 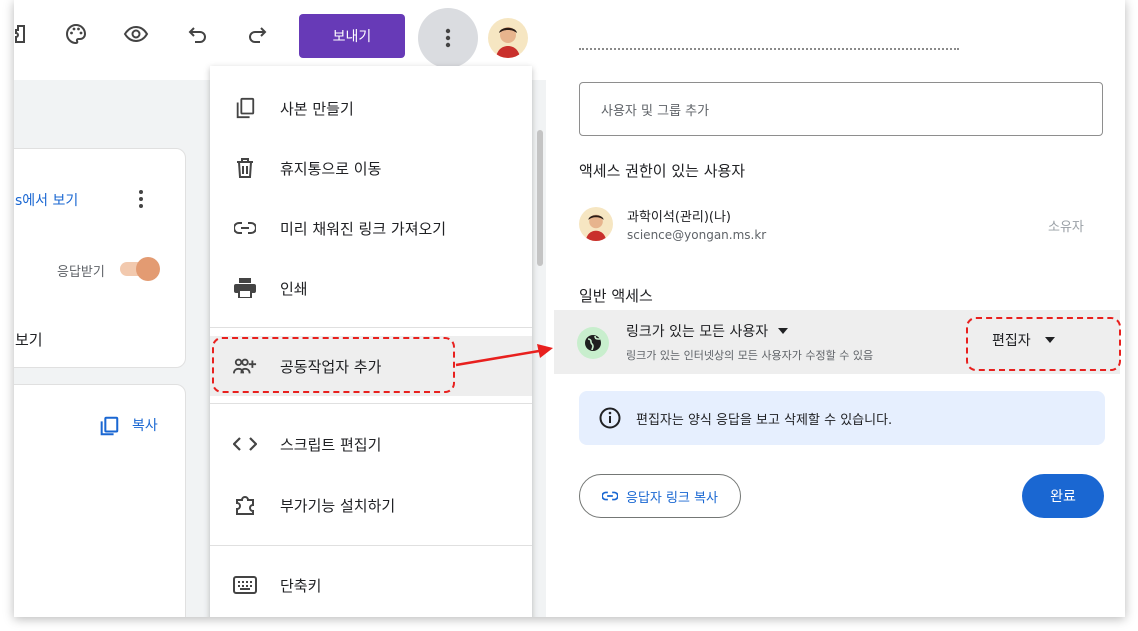 What do you see at coordinates (331, 444) in the screenshot?
I see `menu-item-label: 스크립트 편집기` at bounding box center [331, 444].